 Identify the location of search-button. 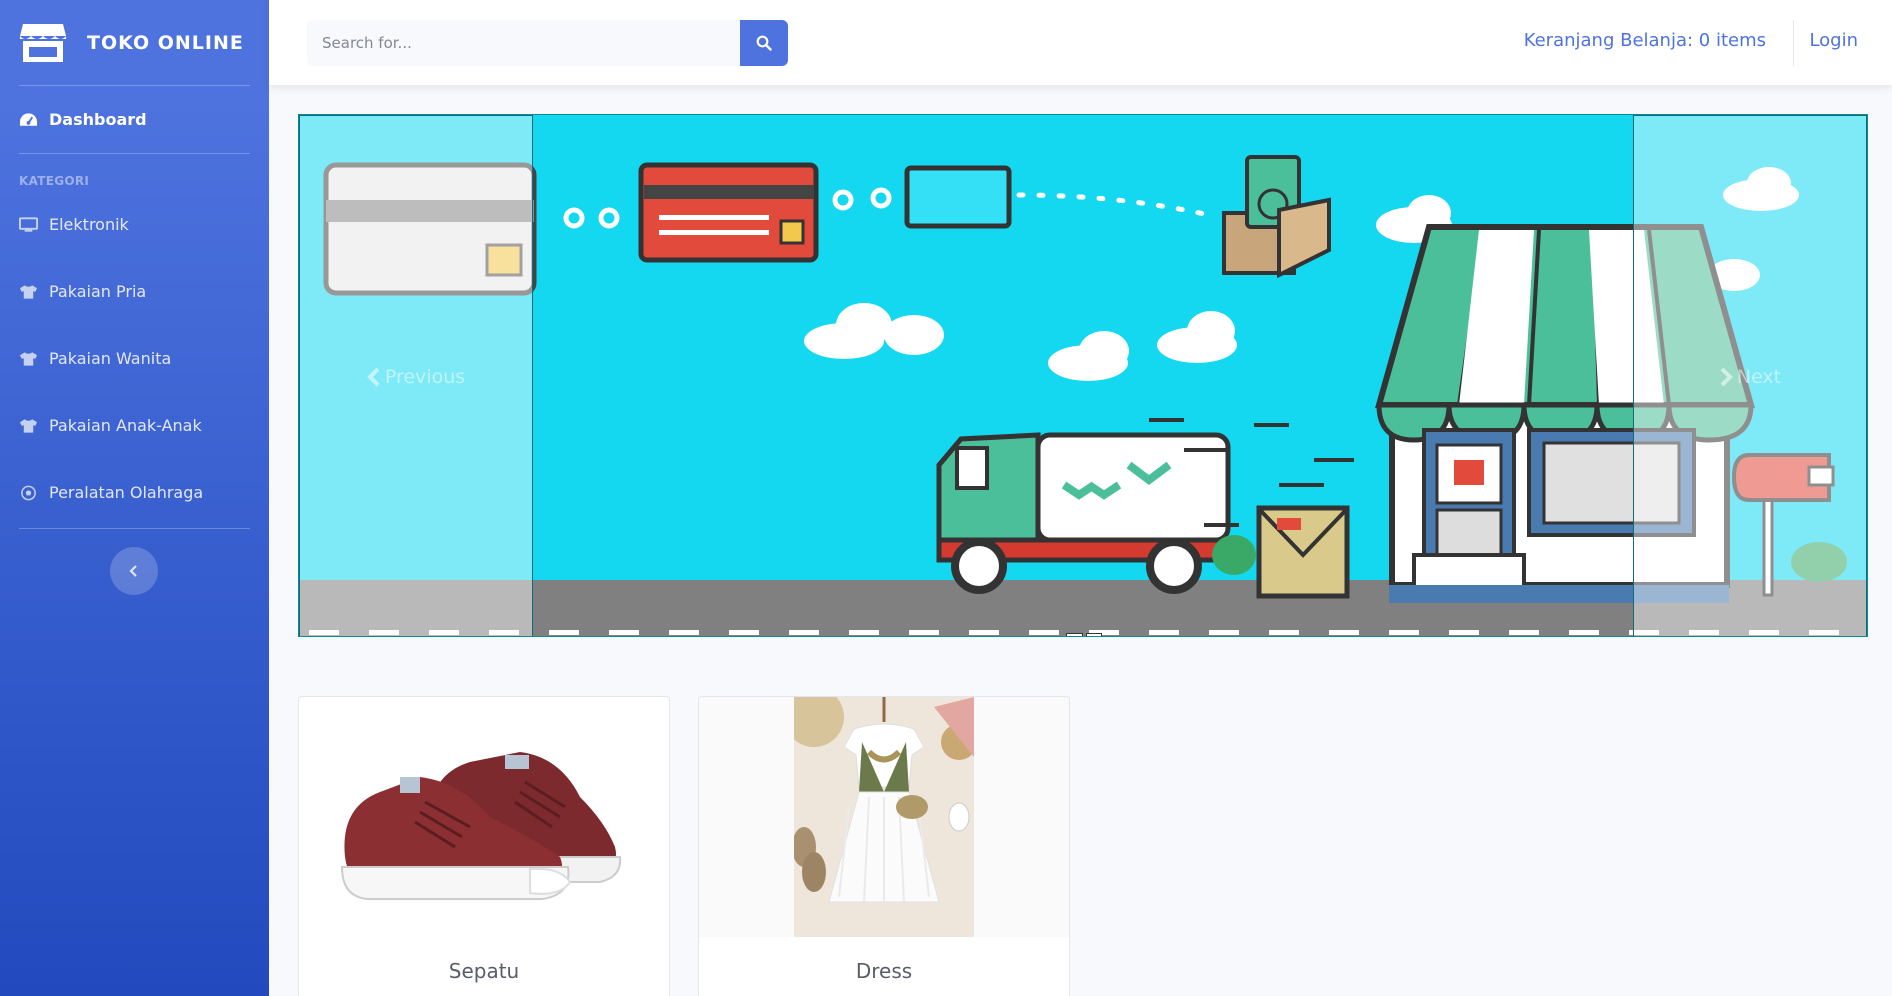
(764, 43).